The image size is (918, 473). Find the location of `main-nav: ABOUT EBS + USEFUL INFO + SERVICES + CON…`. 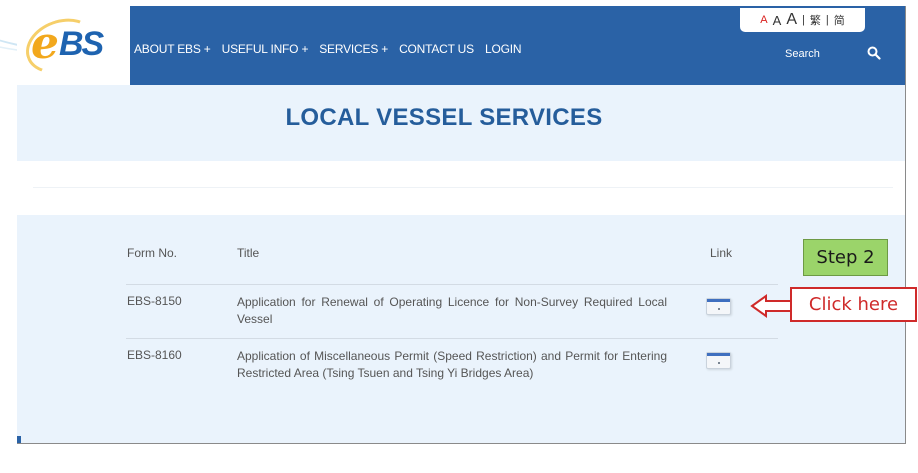

main-nav: ABOUT EBS + USEFUL INFO + SERVICES + CON… is located at coordinates (333, 49).